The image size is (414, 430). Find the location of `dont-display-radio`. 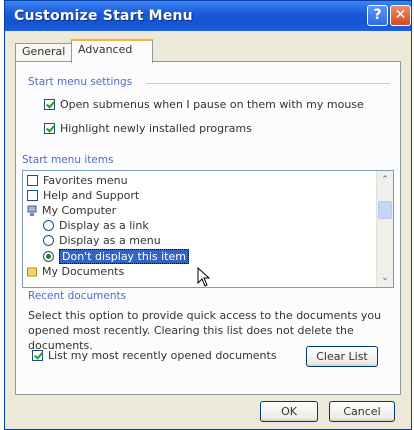

dont-display-radio is located at coordinates (48, 256).